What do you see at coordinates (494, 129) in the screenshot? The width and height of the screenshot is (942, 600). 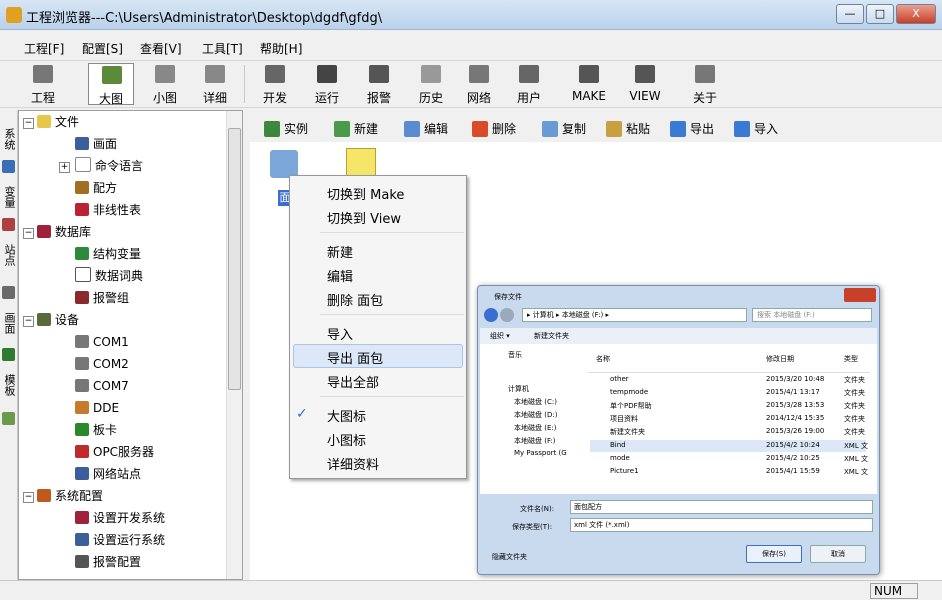 I see `delete-button: 删除` at bounding box center [494, 129].